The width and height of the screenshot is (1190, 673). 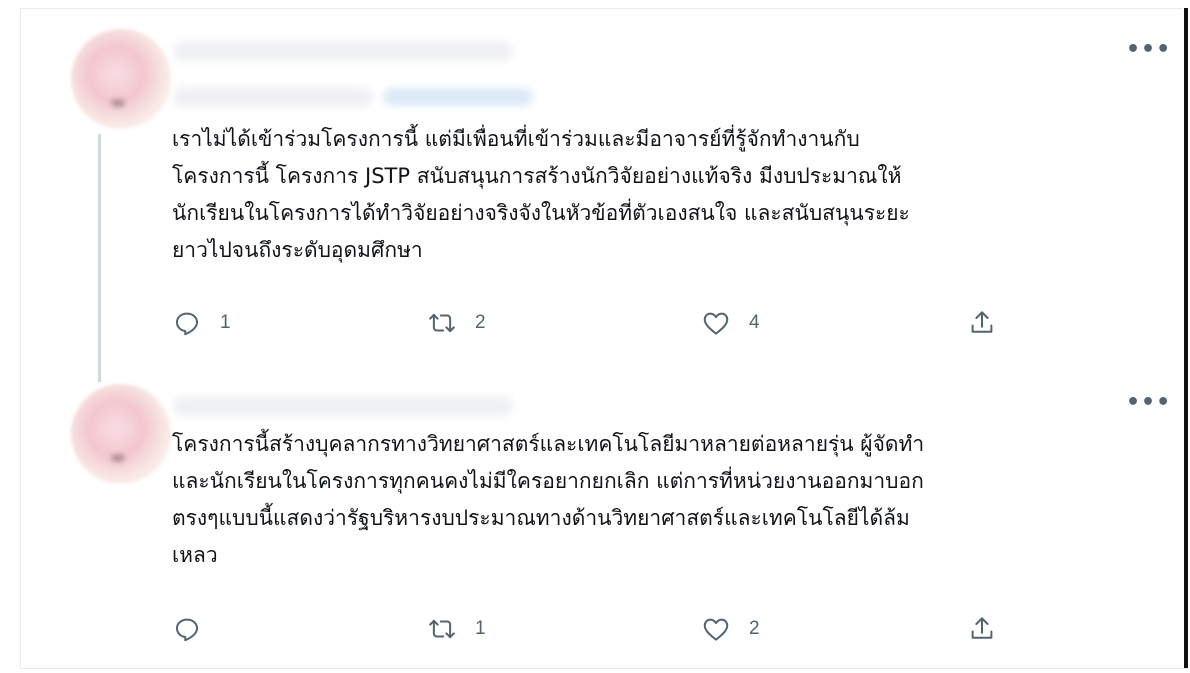 What do you see at coordinates (201, 323) in the screenshot?
I see `reply-button: 1` at bounding box center [201, 323].